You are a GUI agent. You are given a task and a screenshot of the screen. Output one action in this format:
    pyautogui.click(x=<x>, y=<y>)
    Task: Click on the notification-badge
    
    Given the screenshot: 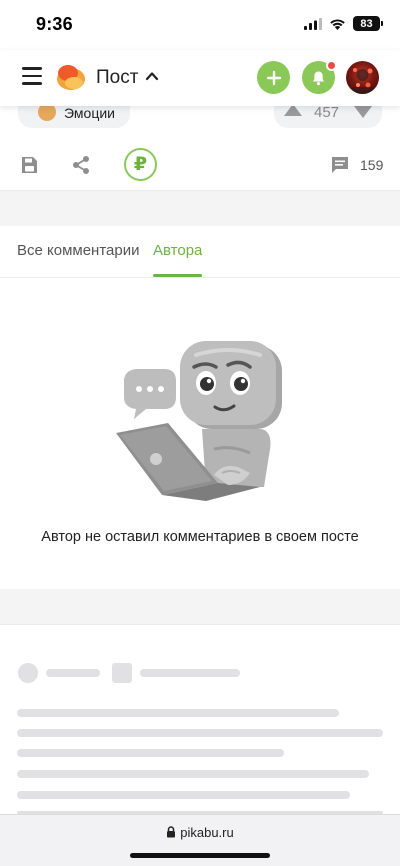 What is the action you would take?
    pyautogui.click(x=331, y=65)
    